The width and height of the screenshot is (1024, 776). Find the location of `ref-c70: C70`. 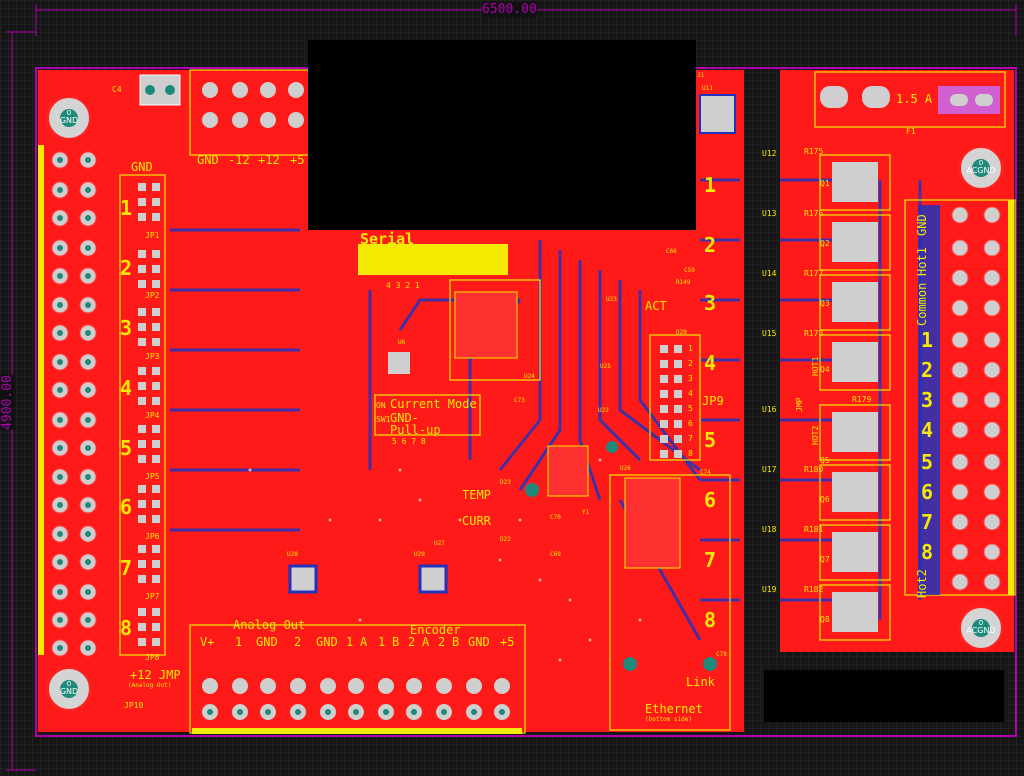

ref-c70: C70 is located at coordinates (555, 517).